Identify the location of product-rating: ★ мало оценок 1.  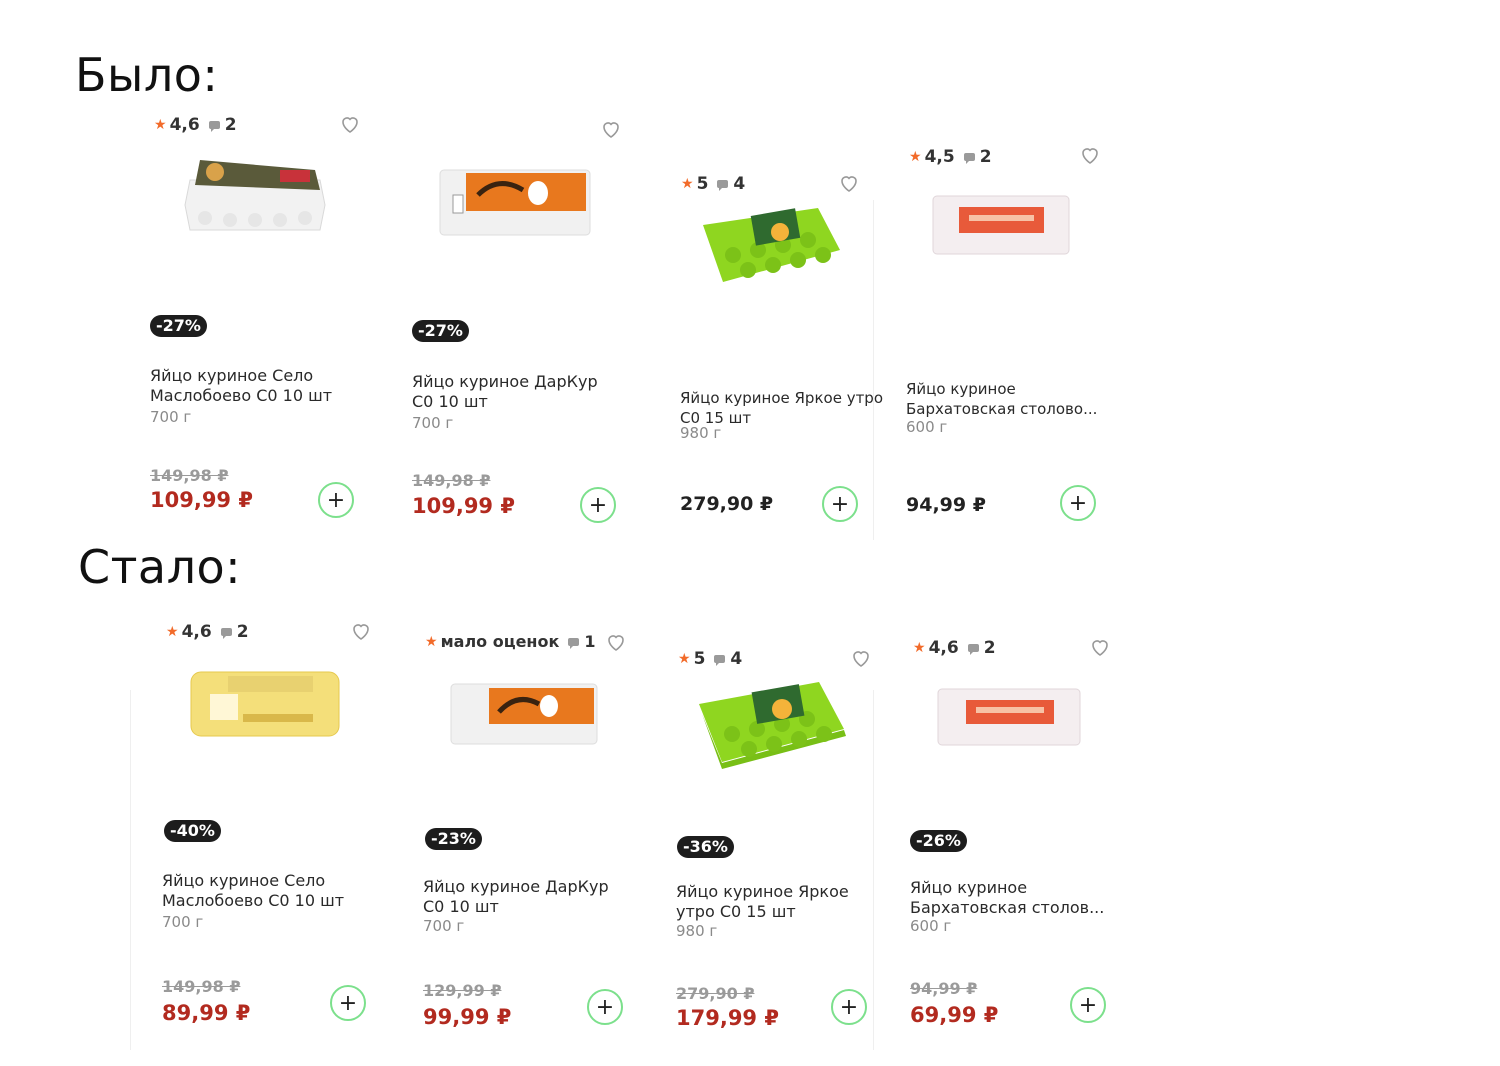
(510, 641).